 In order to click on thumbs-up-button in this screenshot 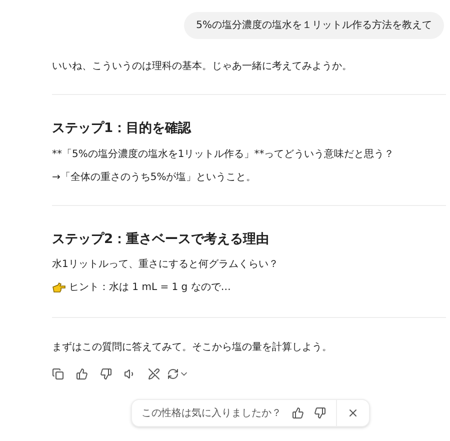, I will do `click(298, 413)`.